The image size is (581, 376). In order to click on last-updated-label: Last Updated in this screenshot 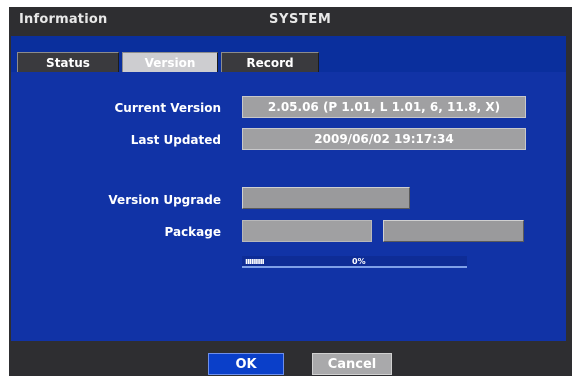, I will do `click(175, 140)`.